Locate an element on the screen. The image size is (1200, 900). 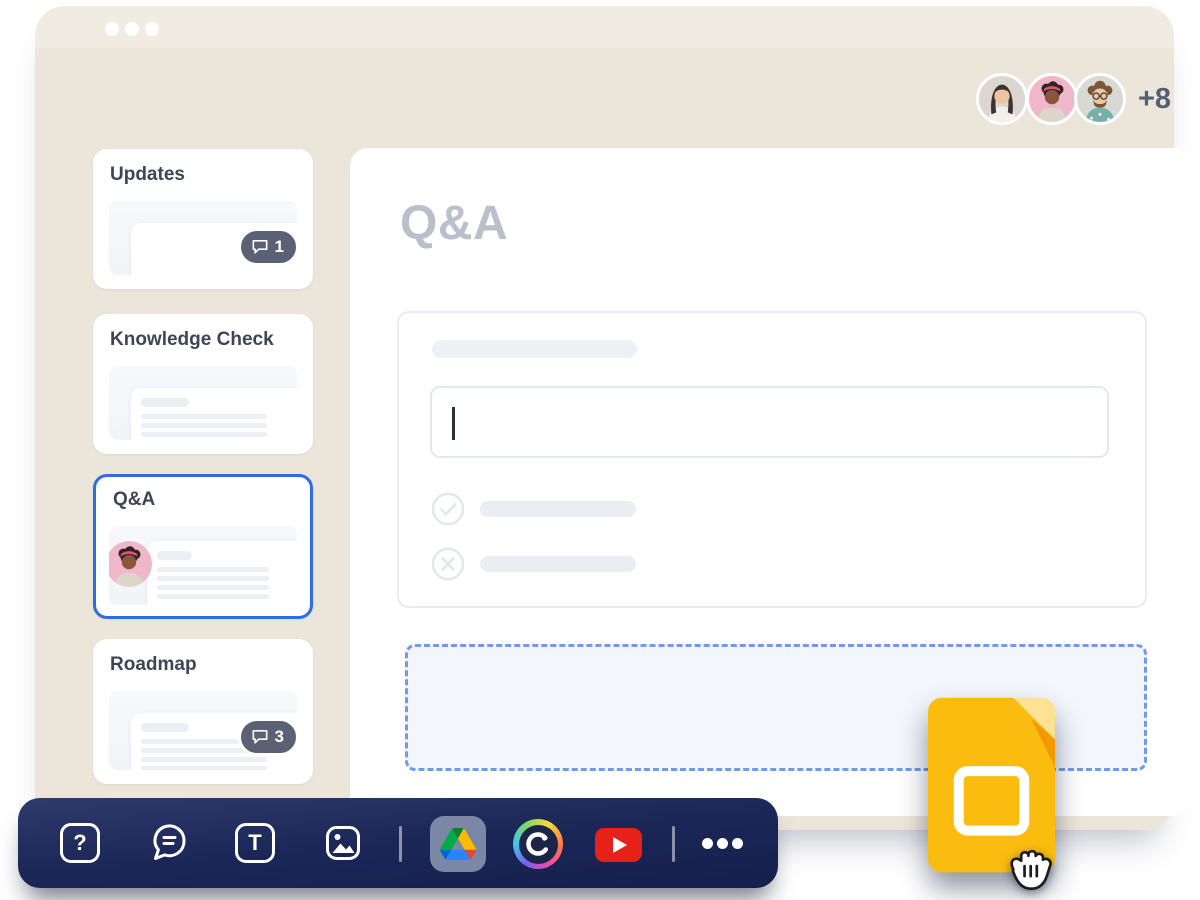
text-cursor is located at coordinates (453, 423).